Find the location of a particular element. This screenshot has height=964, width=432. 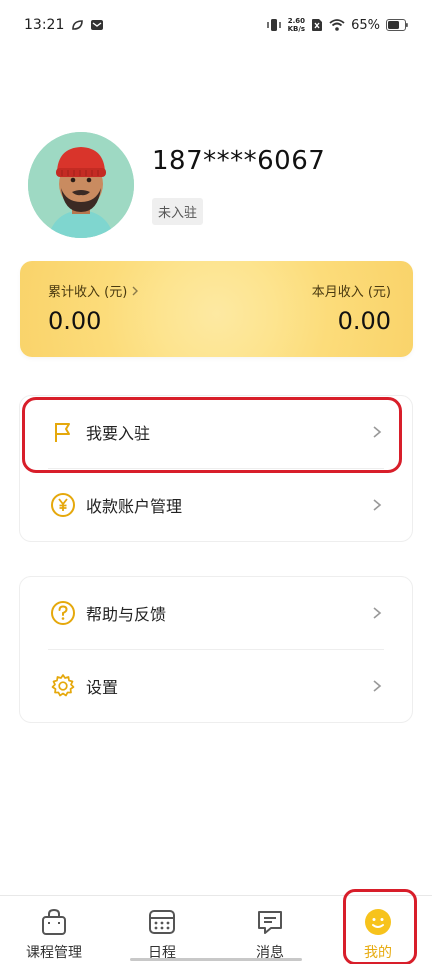

month-income-value: 0.00 is located at coordinates (364, 321).